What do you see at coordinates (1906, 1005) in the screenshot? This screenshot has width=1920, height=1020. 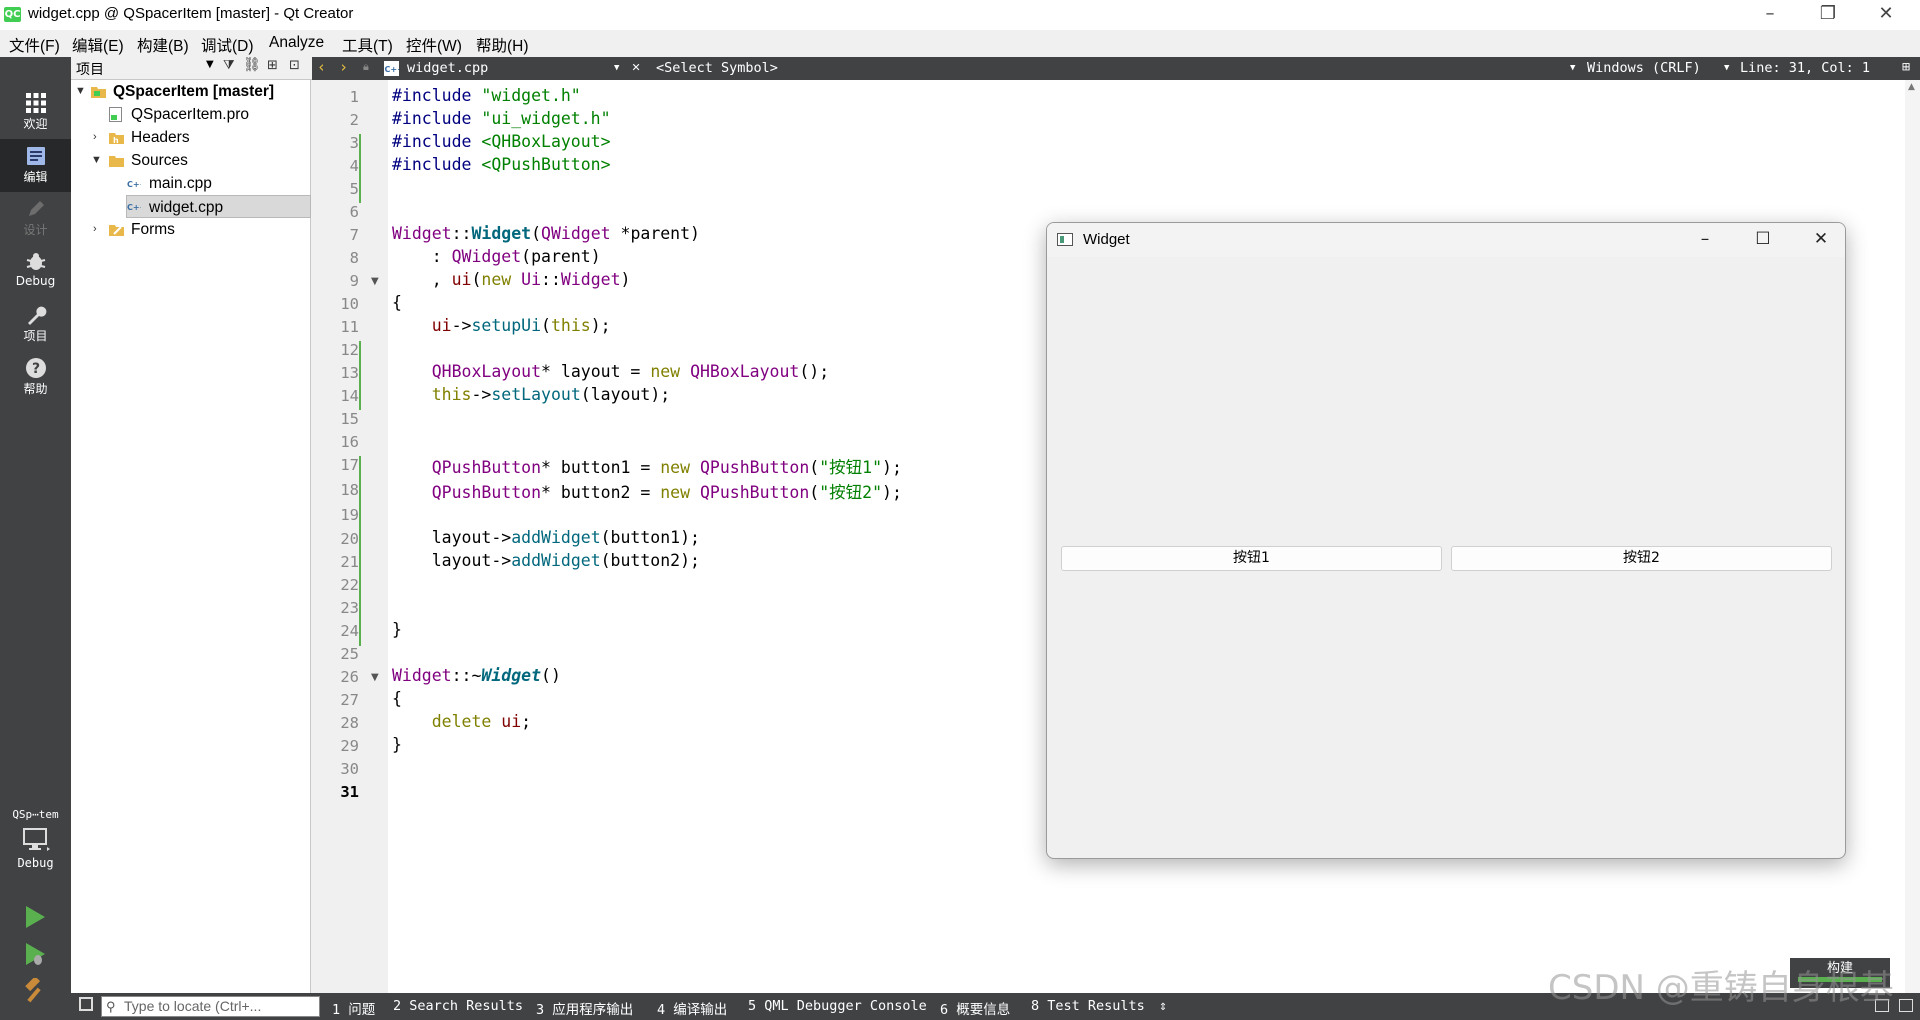 I see `toggle-output-pane-icon` at bounding box center [1906, 1005].